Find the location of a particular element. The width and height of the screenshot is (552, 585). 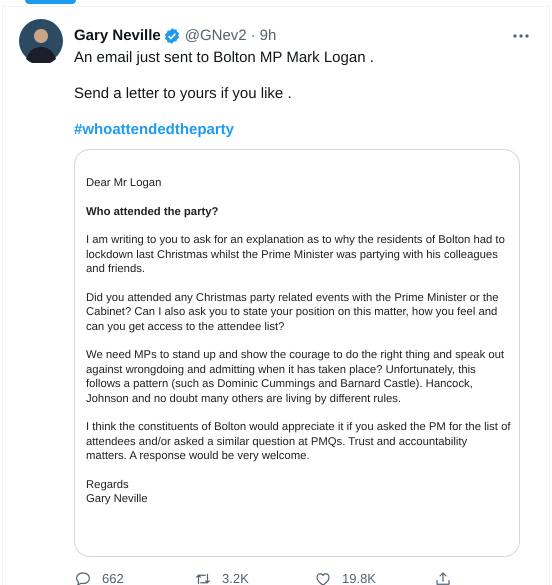

author-name: Gary Neville is located at coordinates (117, 36).